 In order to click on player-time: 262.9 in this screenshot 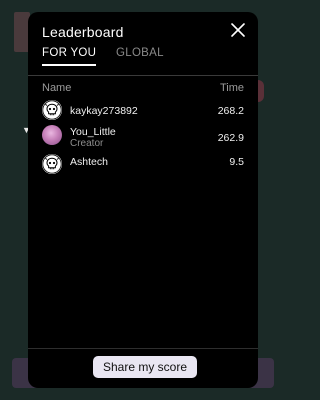, I will do `click(230, 138)`.